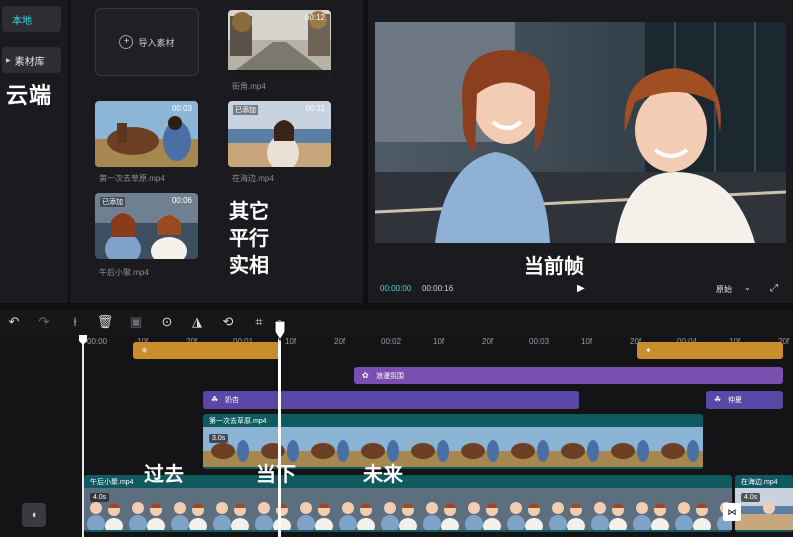 The width and height of the screenshot is (793, 537). What do you see at coordinates (396, 288) in the screenshot?
I see `current-time: 00:00:00` at bounding box center [396, 288].